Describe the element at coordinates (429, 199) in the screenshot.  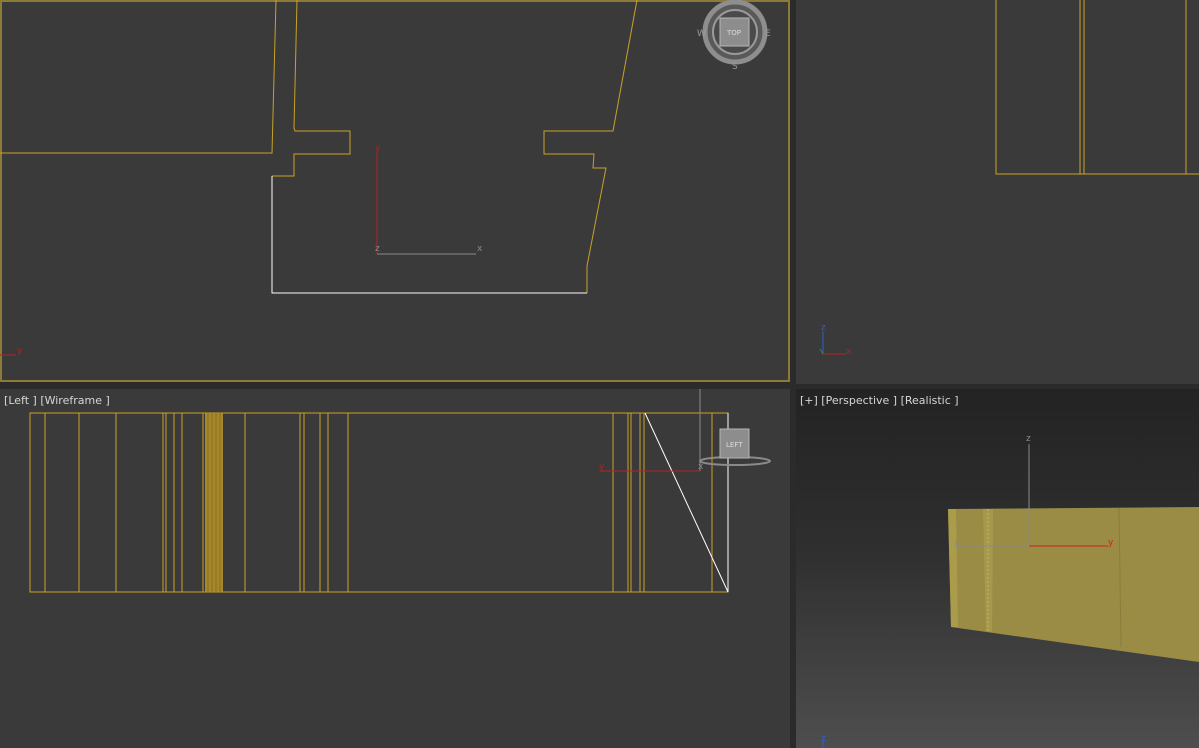
I see `transform-gizmo: y x z` at that location.